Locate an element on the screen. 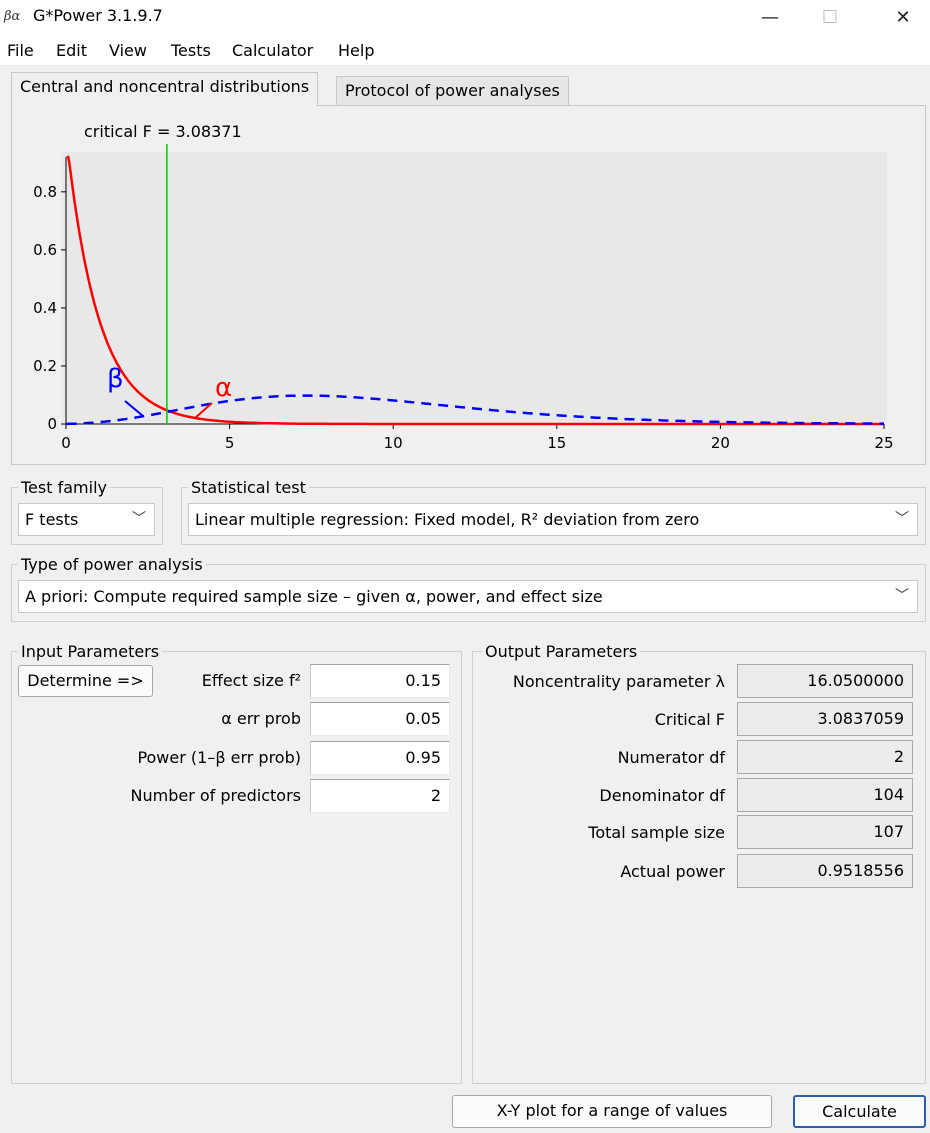 This screenshot has height=1133, width=930. critical-f-output-label: Critical F is located at coordinates (689, 719).